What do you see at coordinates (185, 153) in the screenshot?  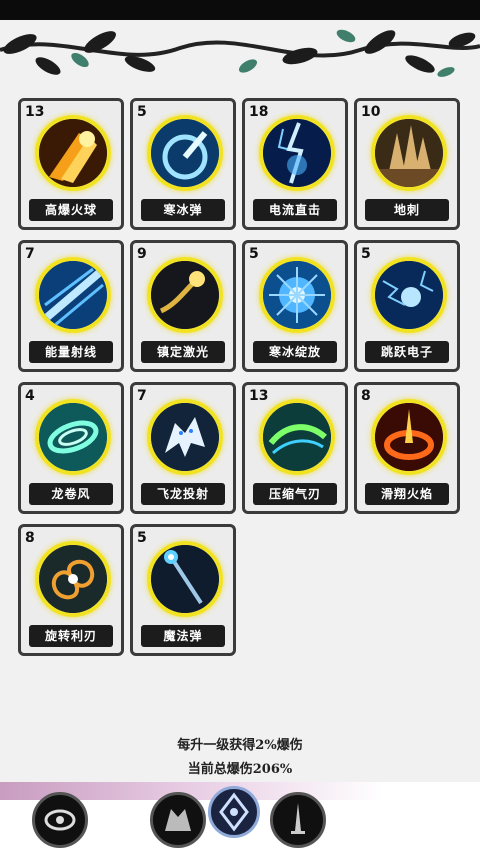 I see `ice-bullet-icon` at bounding box center [185, 153].